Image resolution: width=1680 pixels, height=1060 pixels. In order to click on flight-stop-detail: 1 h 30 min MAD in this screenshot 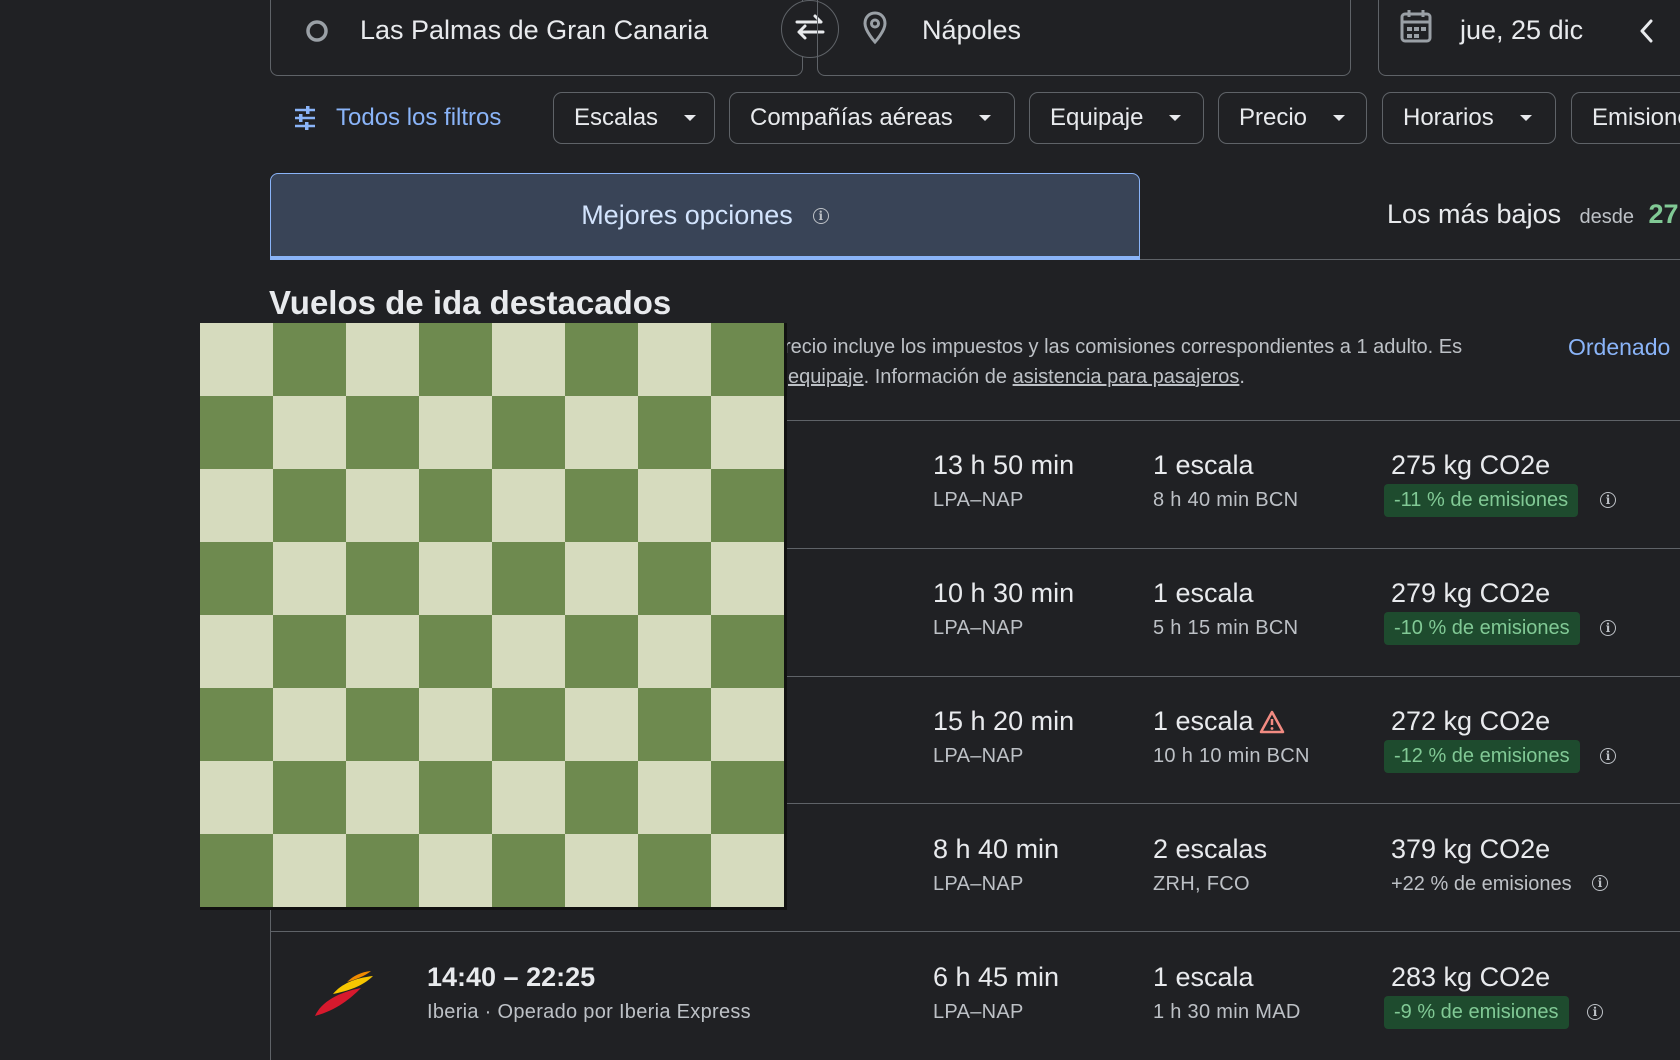, I will do `click(1227, 1012)`.